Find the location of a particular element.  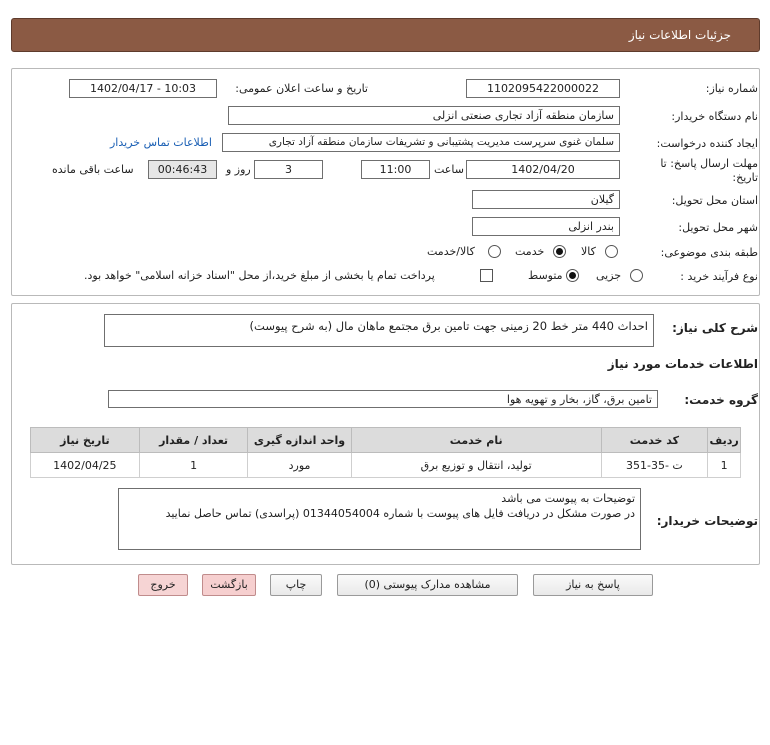

service-group-field: تامین برق، گاز، بخار و تهویه هوا is located at coordinates (383, 399).